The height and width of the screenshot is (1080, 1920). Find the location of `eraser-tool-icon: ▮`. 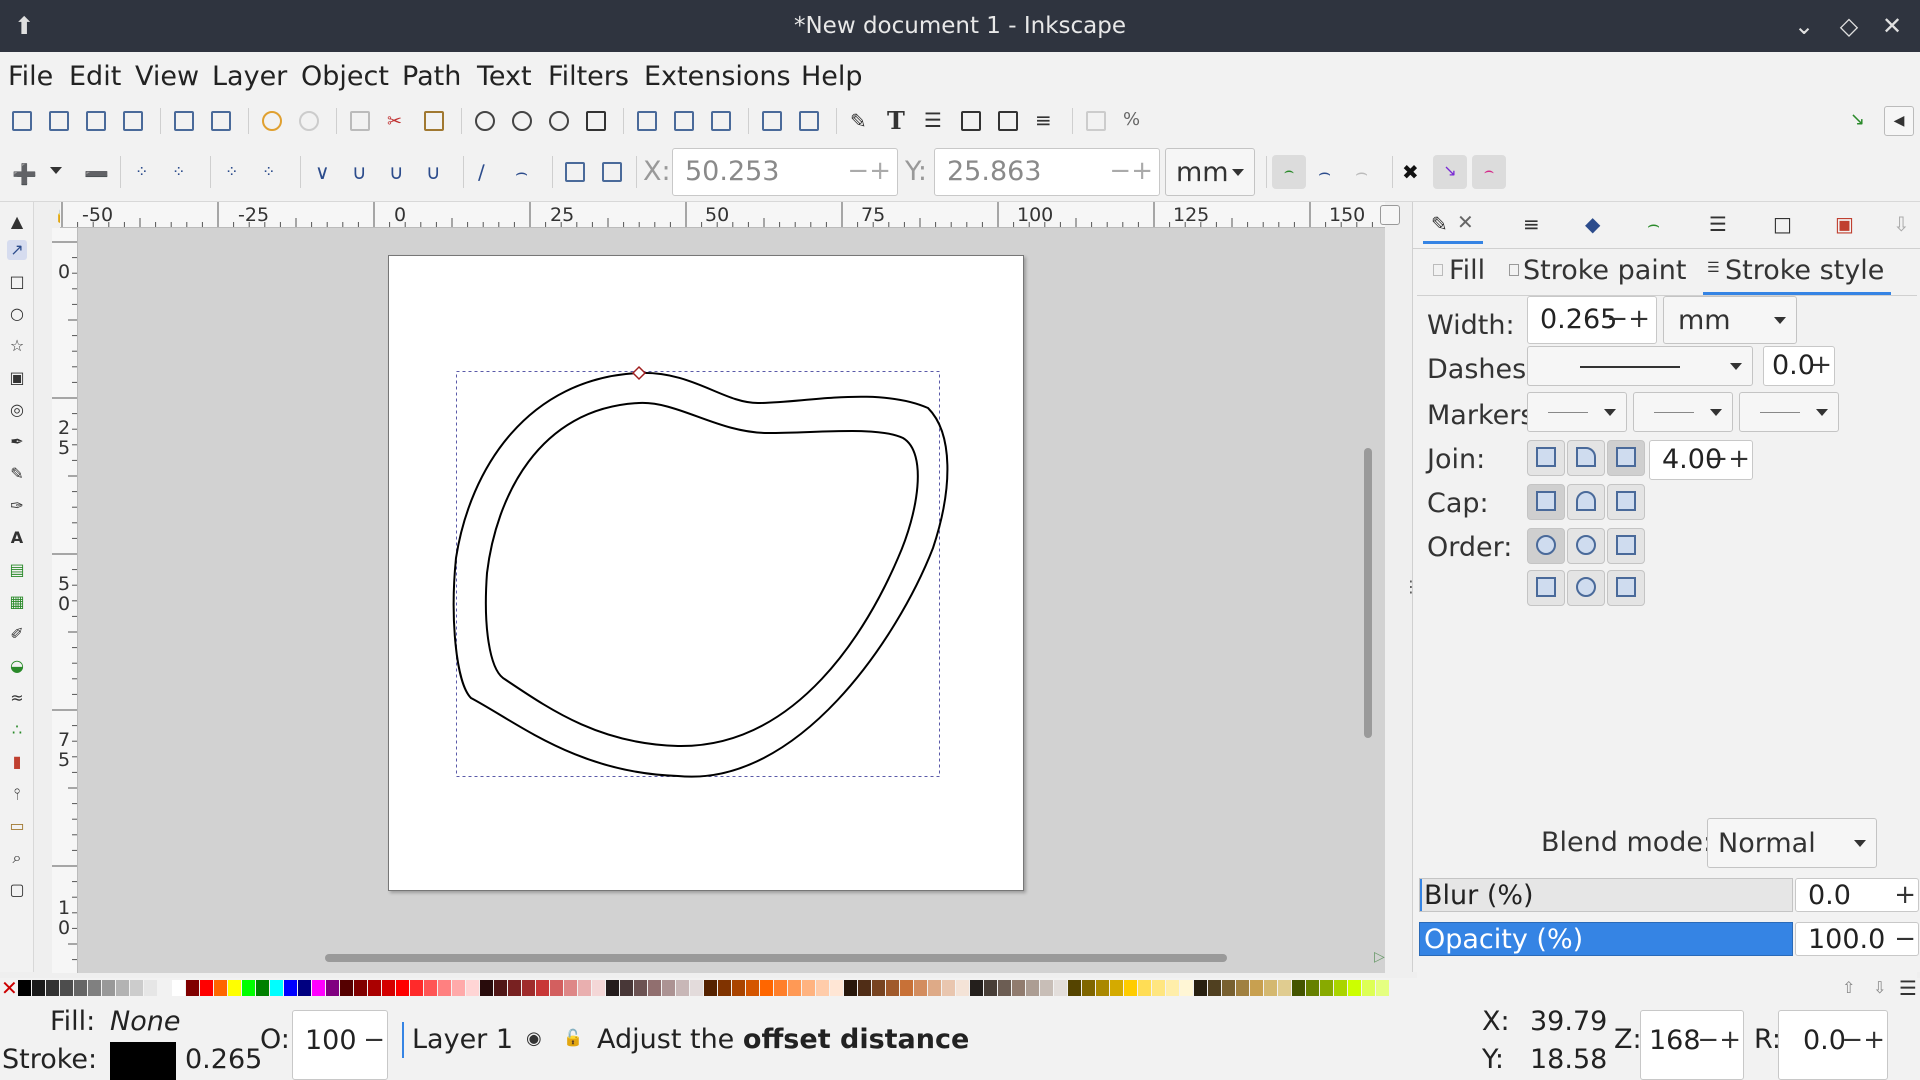

eraser-tool-icon: ▮ is located at coordinates (17, 762).